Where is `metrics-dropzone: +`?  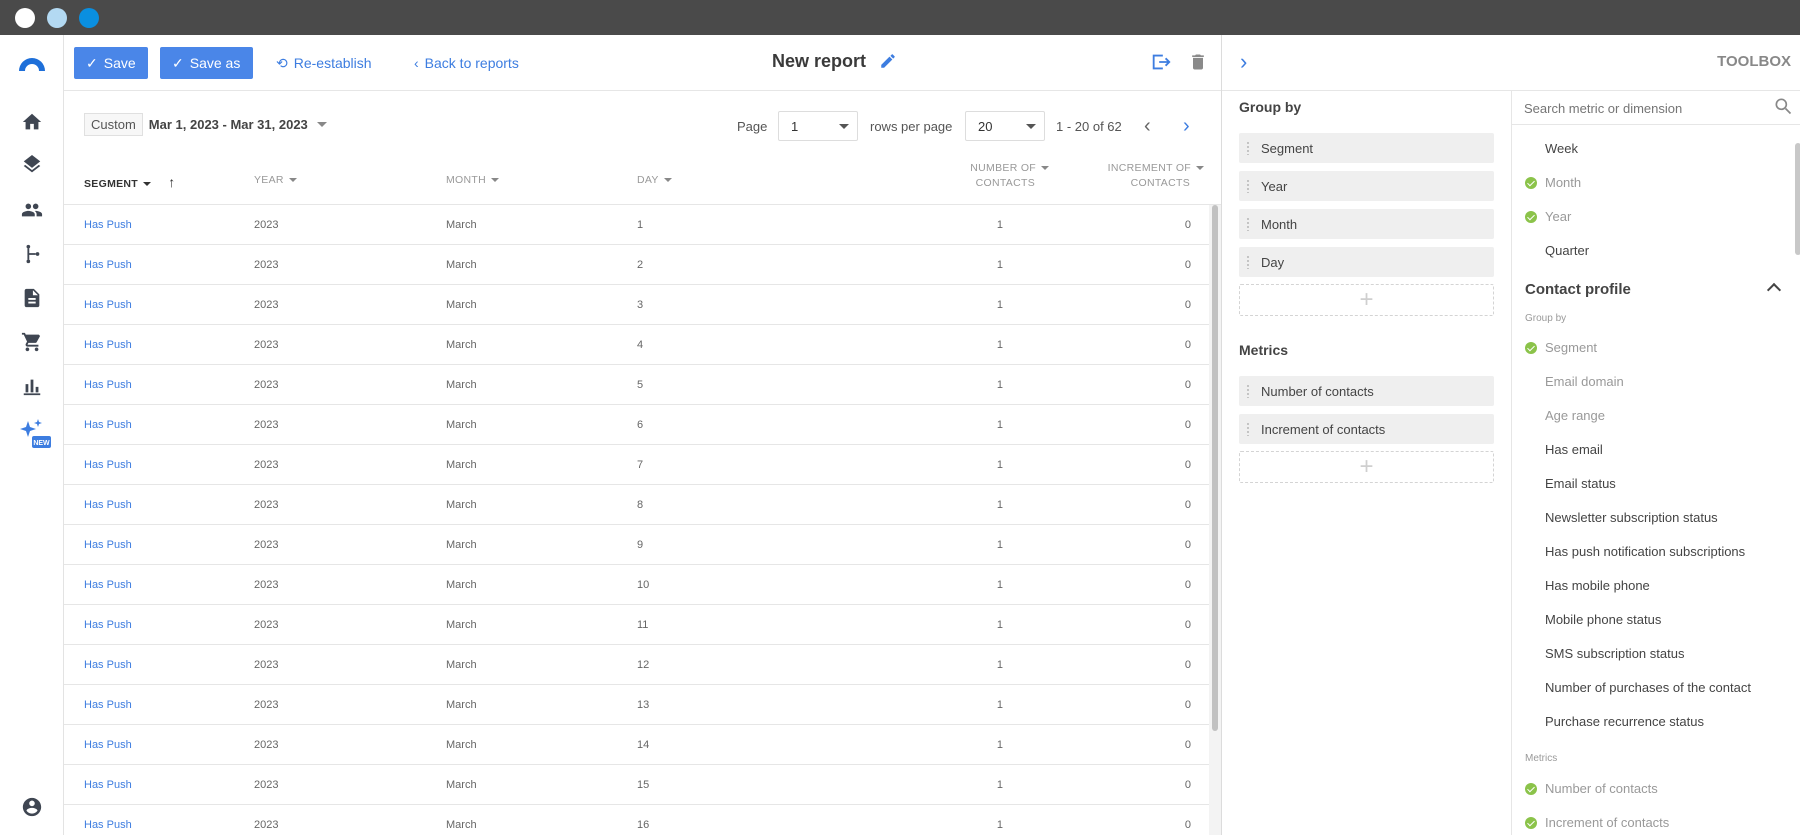 metrics-dropzone: + is located at coordinates (1366, 467).